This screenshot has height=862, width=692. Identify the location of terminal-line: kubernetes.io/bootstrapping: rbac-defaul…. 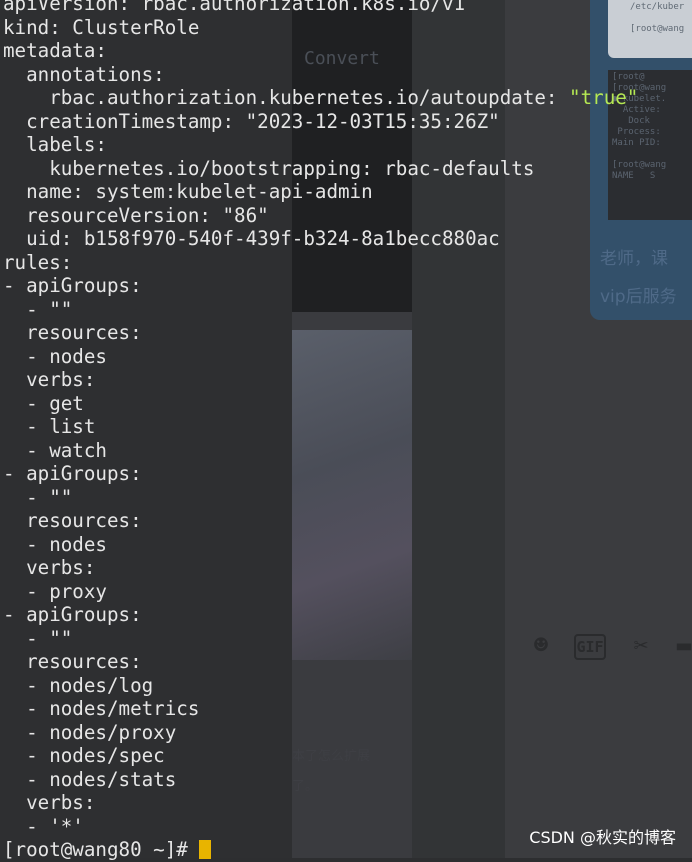
(269, 168).